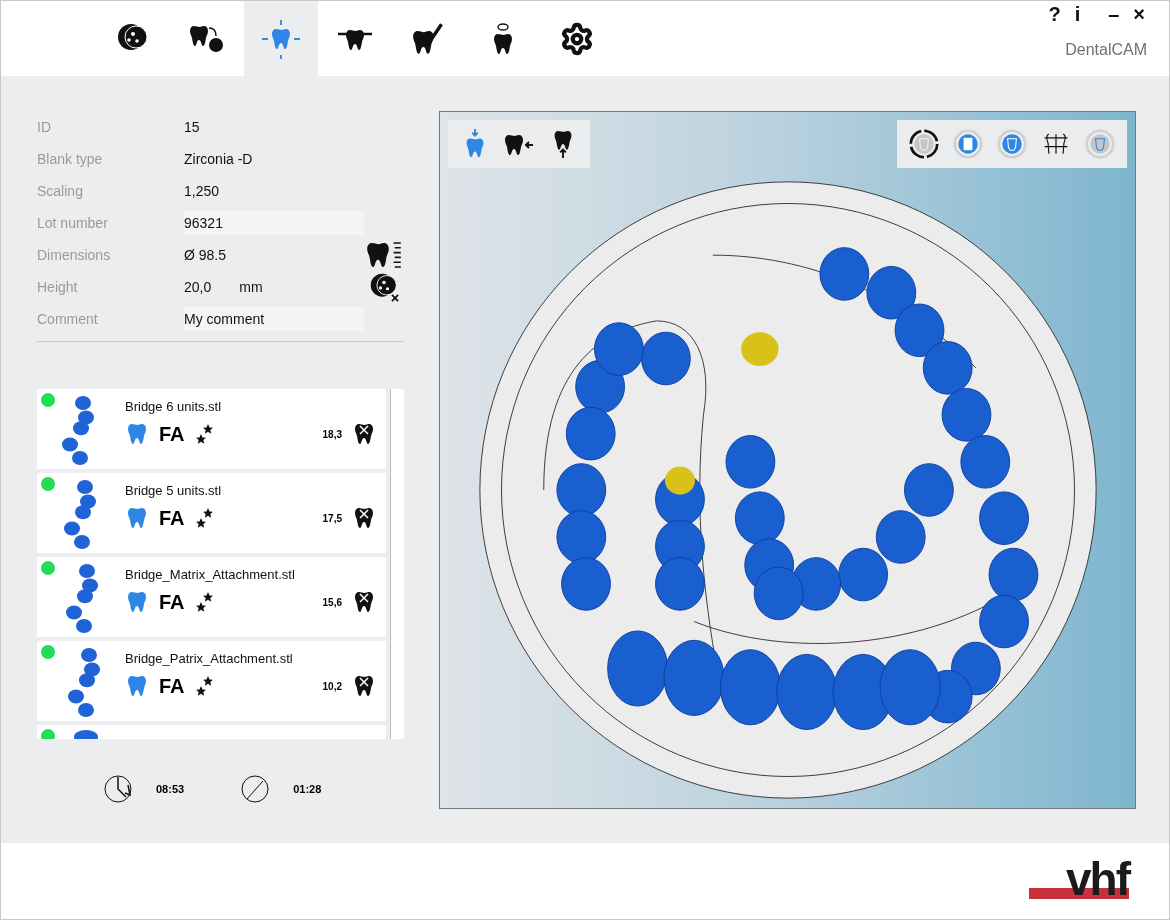  I want to click on model-list-item: Bridge 6 units.stl FA 18,3, so click(211, 429).